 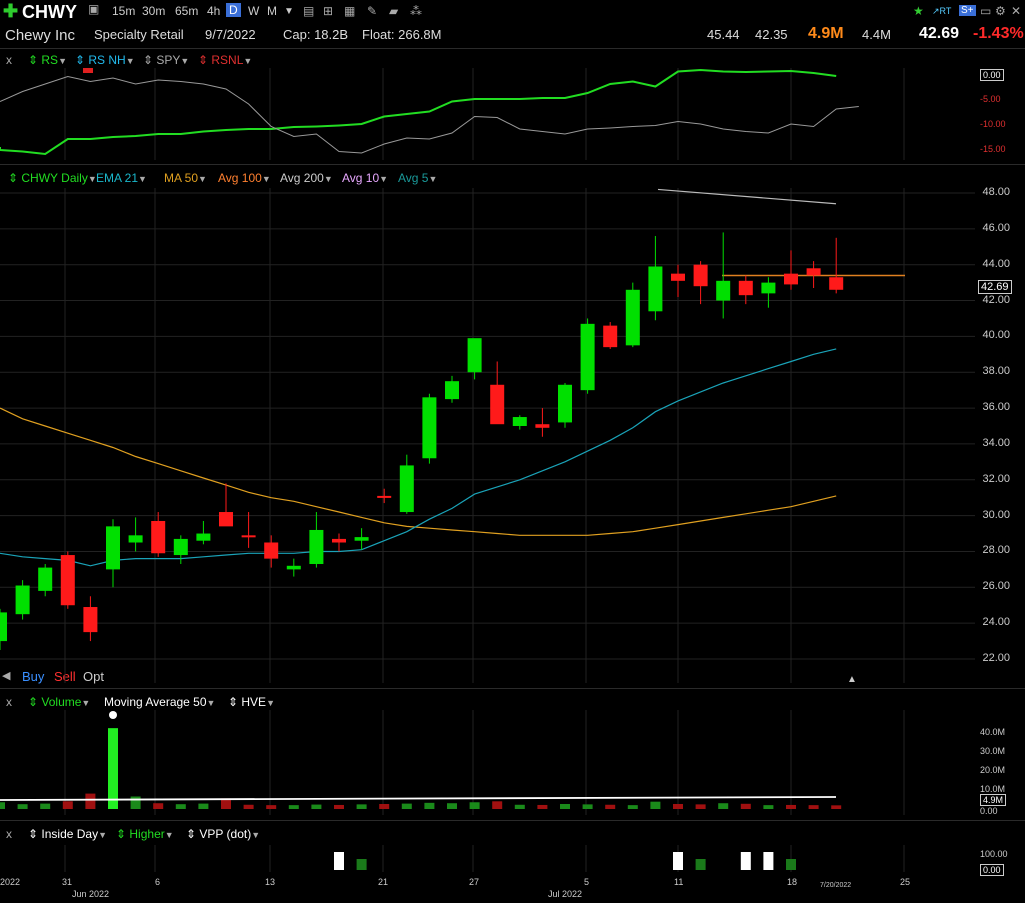 I want to click on timeframe-dropdown-icon: ▼, so click(x=289, y=11).